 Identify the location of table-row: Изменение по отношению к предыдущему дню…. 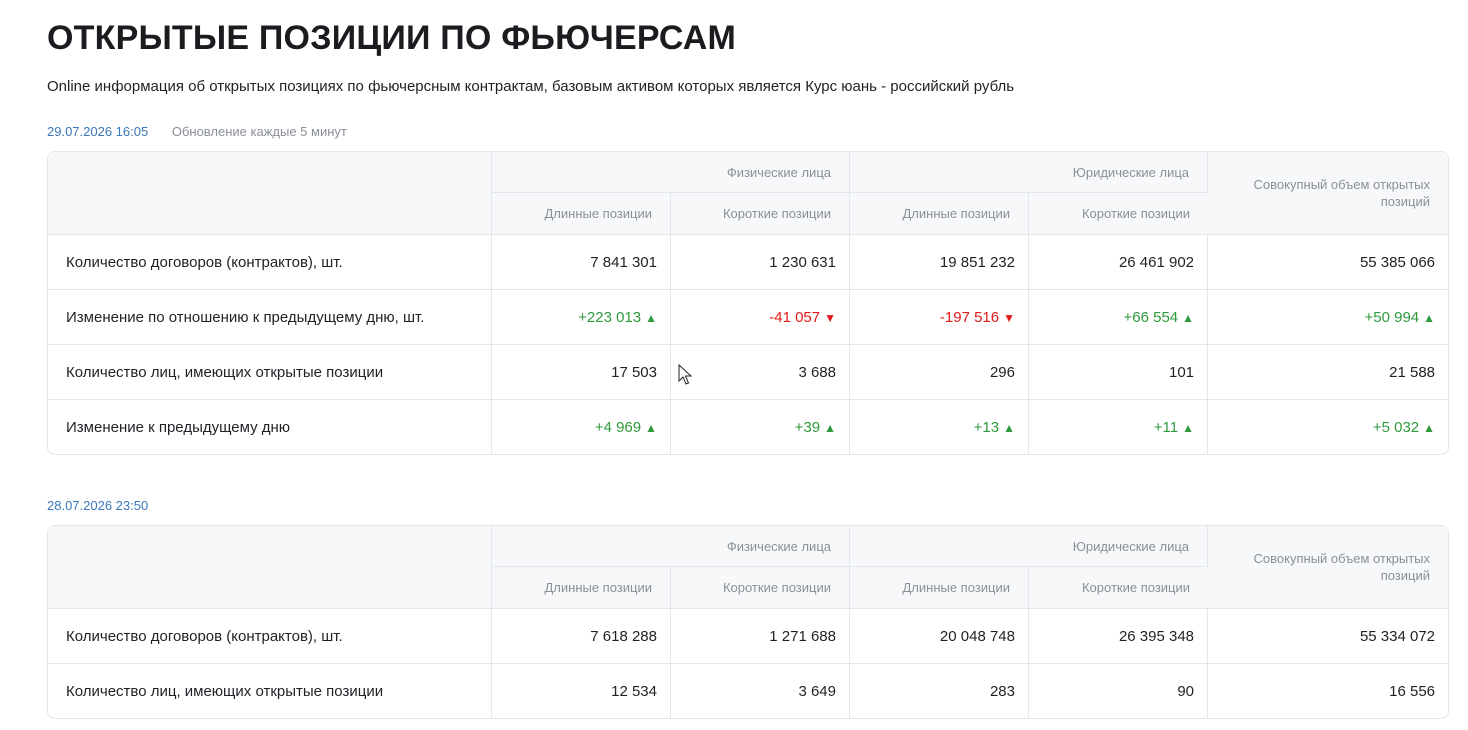
(748, 317).